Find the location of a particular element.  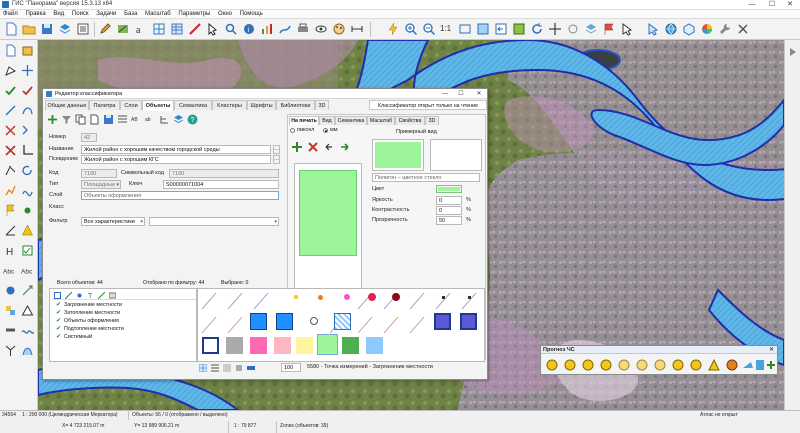

info-icon: i is located at coordinates (249, 29).